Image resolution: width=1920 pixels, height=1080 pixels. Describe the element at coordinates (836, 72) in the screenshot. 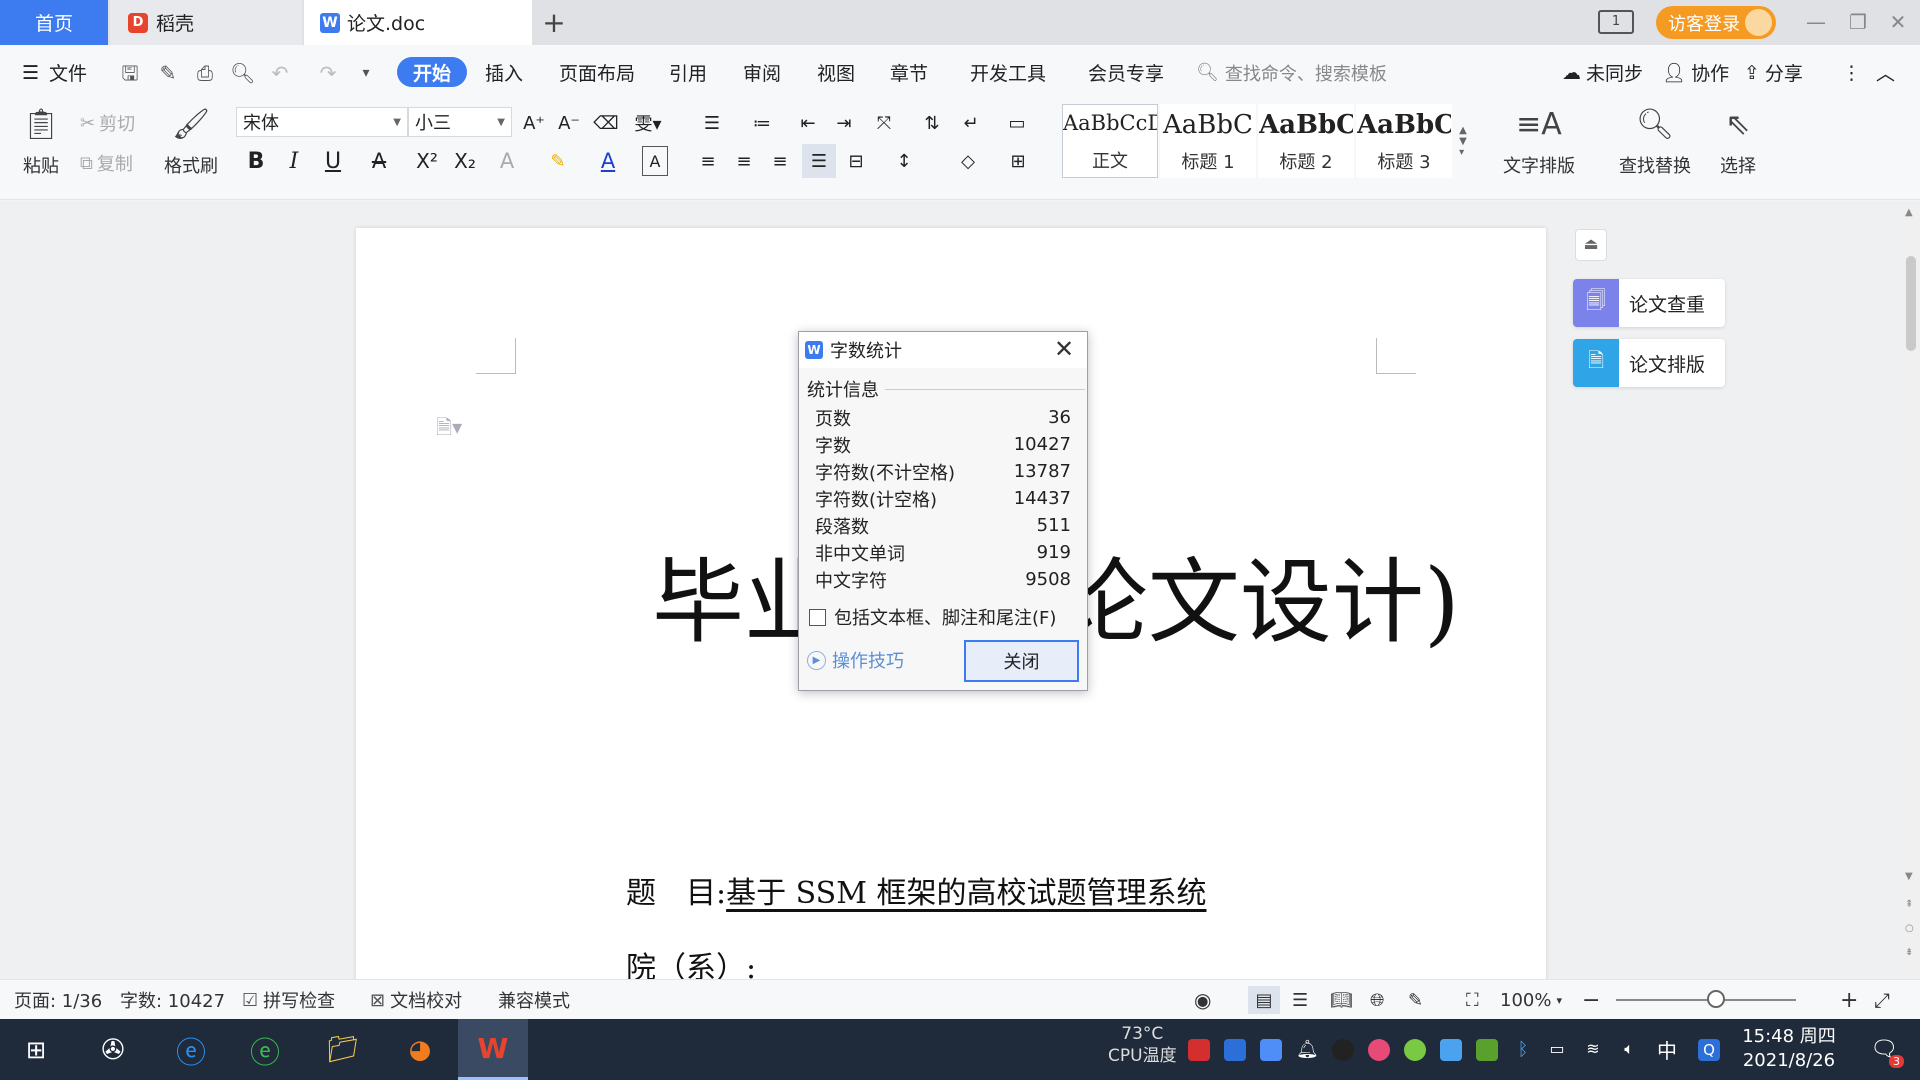

I see `tab-view: 视图` at that location.